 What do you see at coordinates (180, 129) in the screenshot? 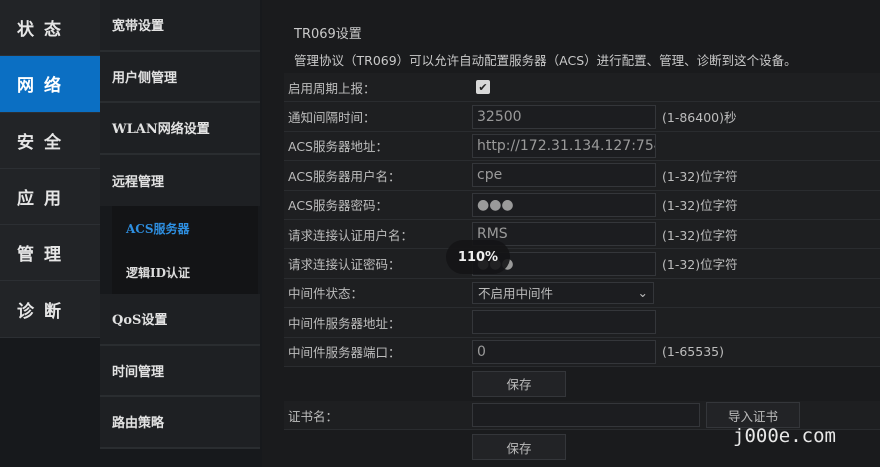
I see `subnav-wlan: WLAN网络设置` at bounding box center [180, 129].